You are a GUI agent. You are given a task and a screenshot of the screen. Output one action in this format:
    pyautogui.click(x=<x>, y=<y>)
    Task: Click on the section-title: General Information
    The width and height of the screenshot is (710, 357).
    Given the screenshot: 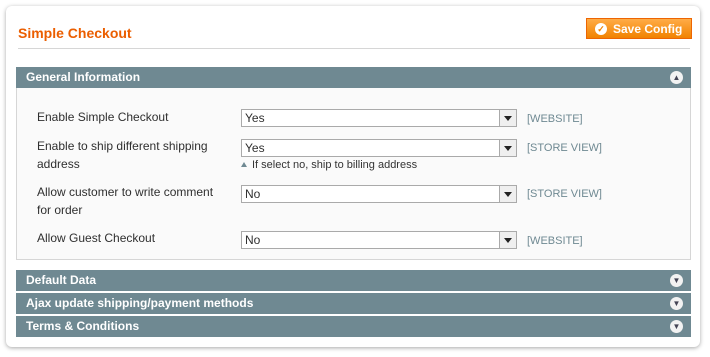 What is the action you would take?
    pyautogui.click(x=83, y=77)
    